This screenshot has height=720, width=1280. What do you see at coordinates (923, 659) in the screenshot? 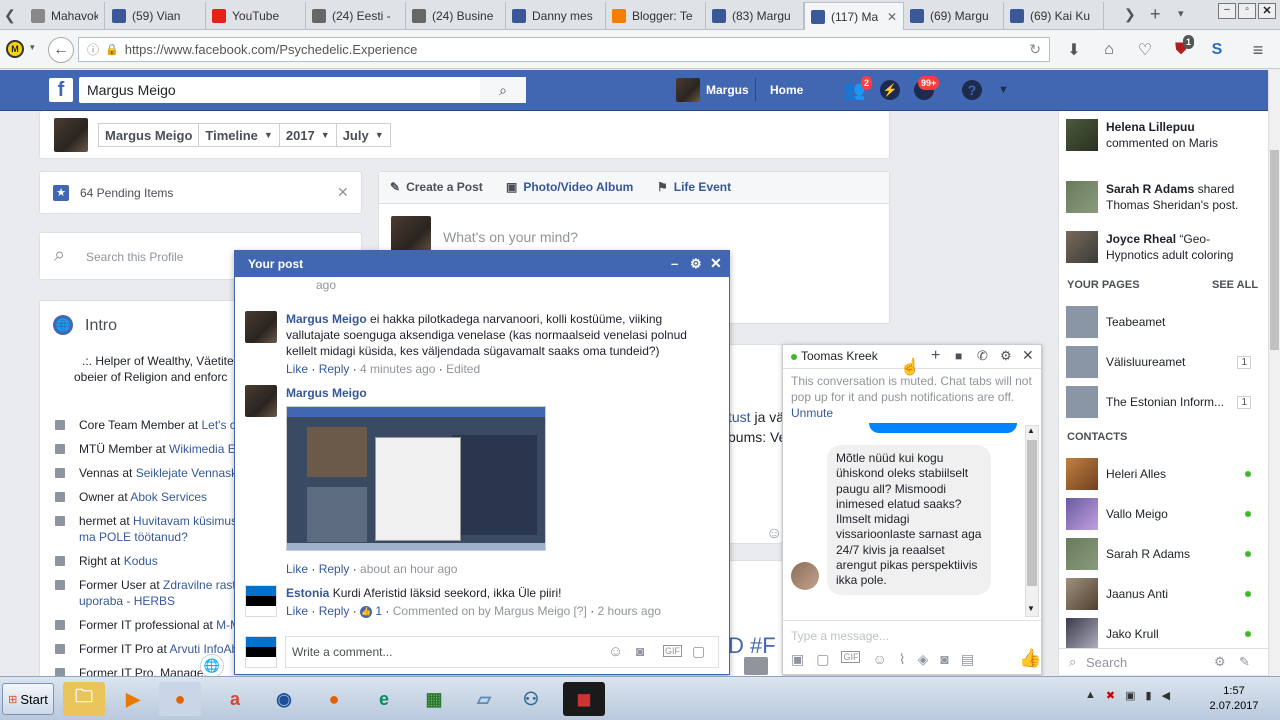
I see `game-icon: ◈` at bounding box center [923, 659].